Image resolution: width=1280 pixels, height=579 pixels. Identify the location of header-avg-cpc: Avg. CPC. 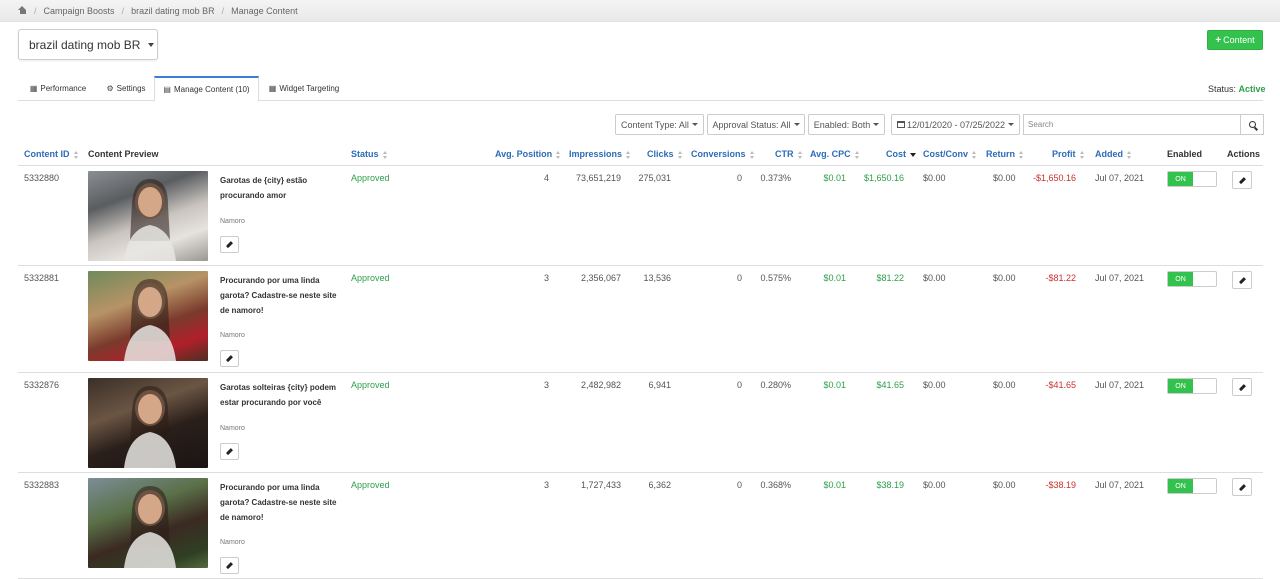
(835, 154).